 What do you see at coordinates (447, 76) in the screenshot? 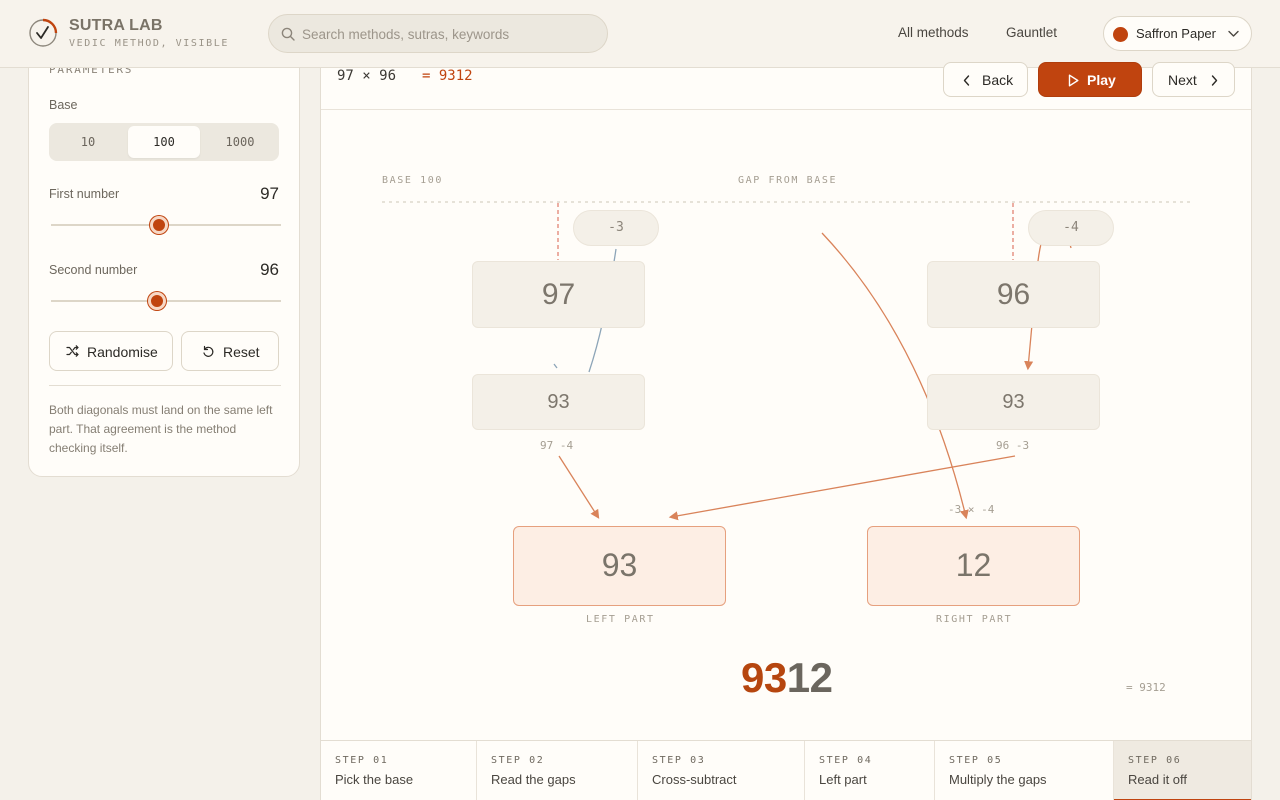
I see `equation-result: = 9312` at bounding box center [447, 76].